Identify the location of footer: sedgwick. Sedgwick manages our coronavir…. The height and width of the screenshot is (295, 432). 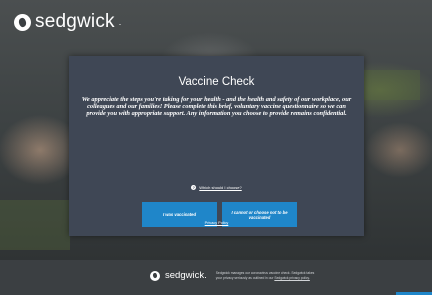
(216, 278).